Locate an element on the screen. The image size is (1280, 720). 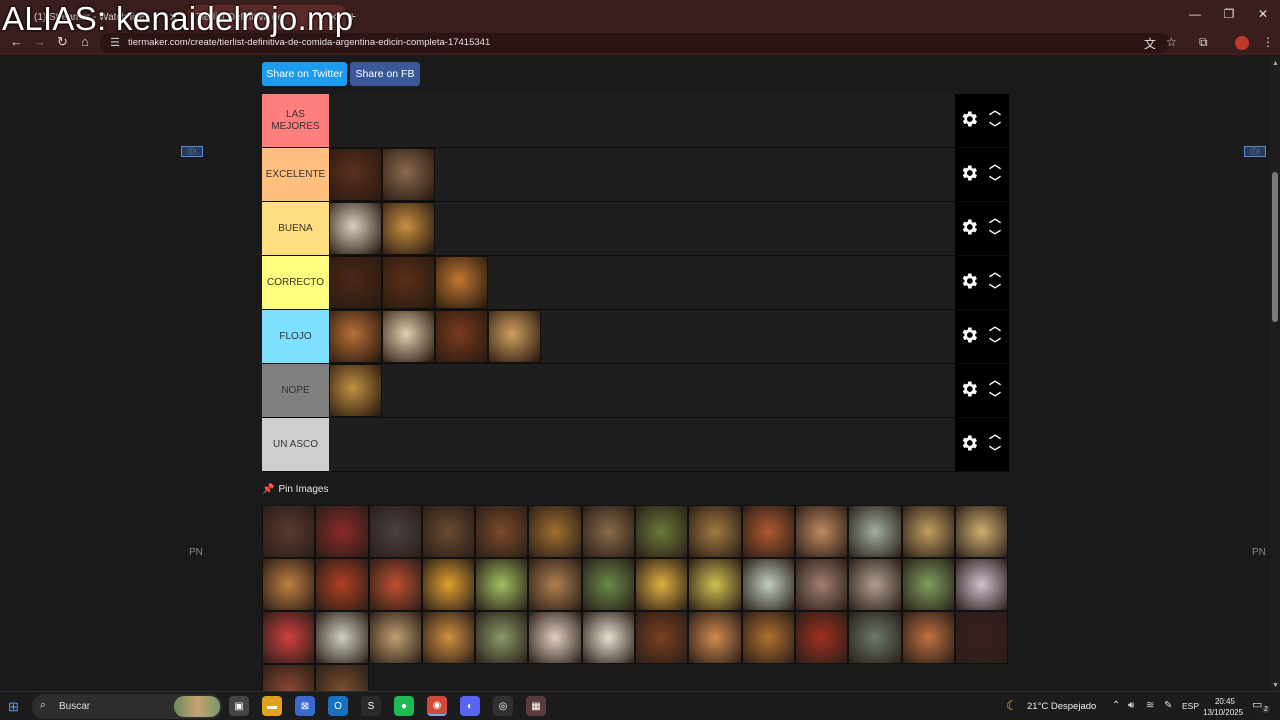
scroll-down-icon: ▼ is located at coordinates (1275, 685).